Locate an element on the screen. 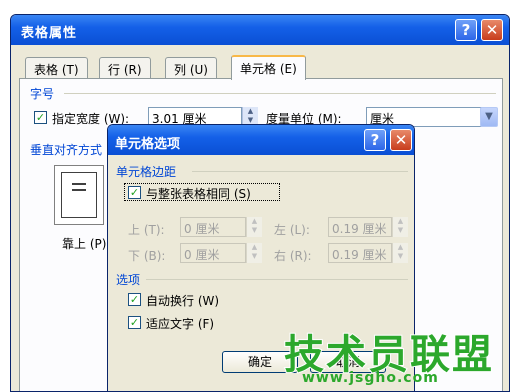 Image resolution: width=510 pixels, height=392 pixels. same-as-table-checkbox: ✓ is located at coordinates (134, 192).